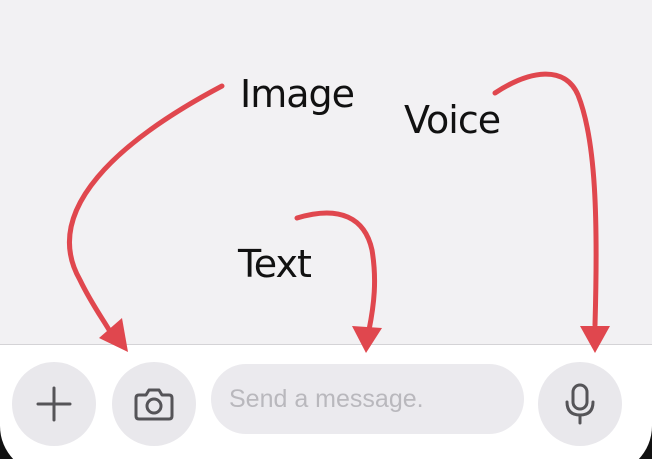 This screenshot has height=459, width=652. I want to click on add-attachment-button, so click(54, 404).